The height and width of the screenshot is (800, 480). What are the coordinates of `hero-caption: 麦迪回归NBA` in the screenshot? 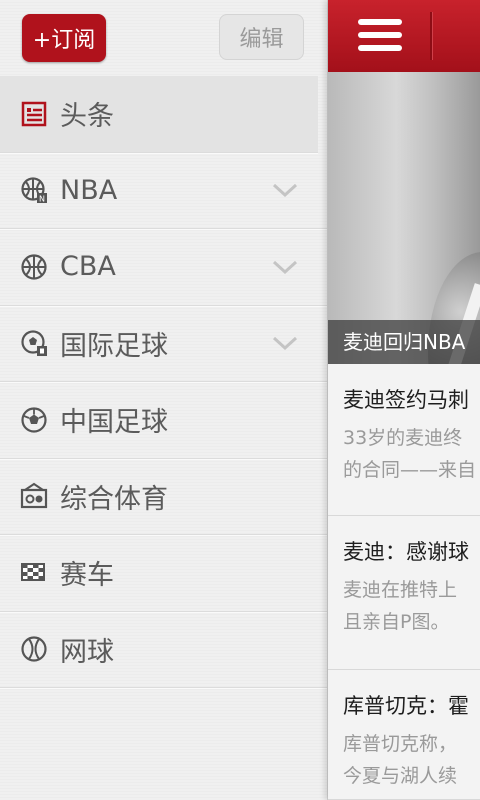 It's located at (404, 342).